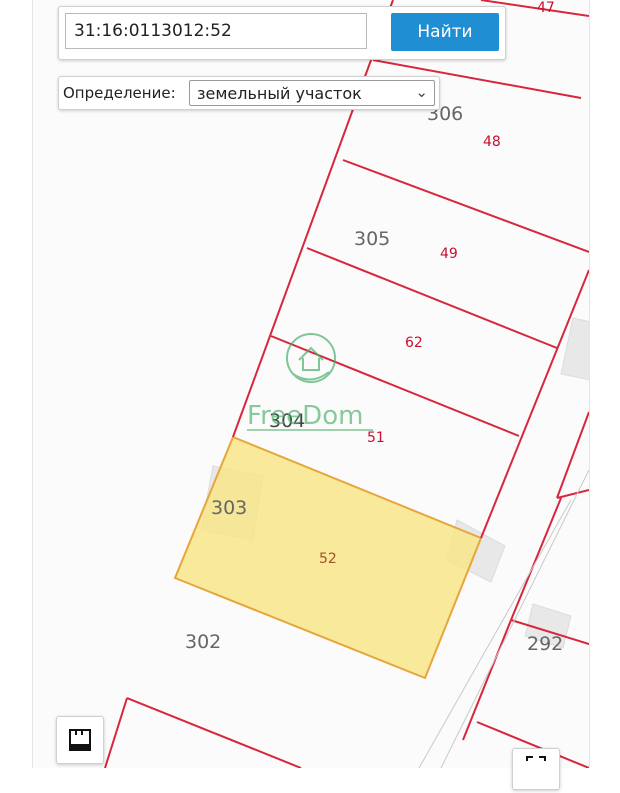 The height and width of the screenshot is (793, 620). What do you see at coordinates (203, 642) in the screenshot?
I see `block-label-302: 302` at bounding box center [203, 642].